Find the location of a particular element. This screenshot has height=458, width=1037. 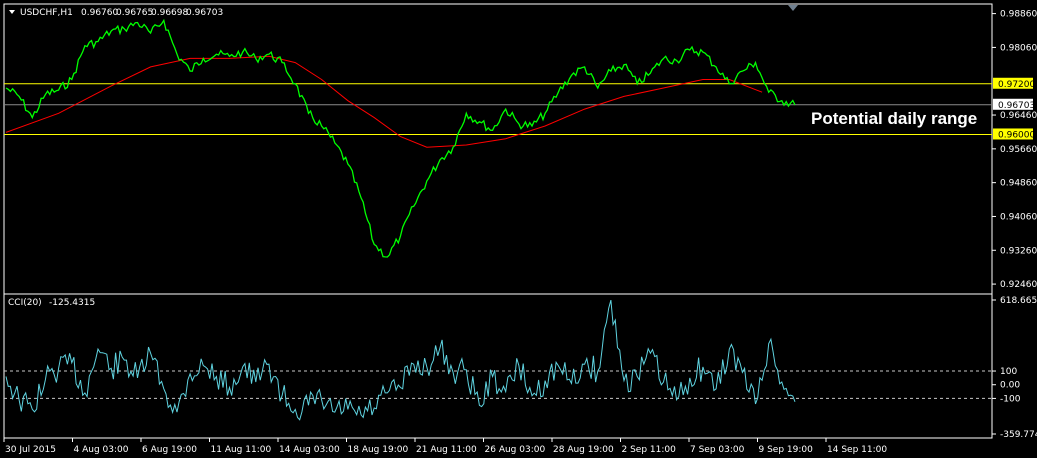

cci-tick-label-1: 100 is located at coordinates (1008, 372).